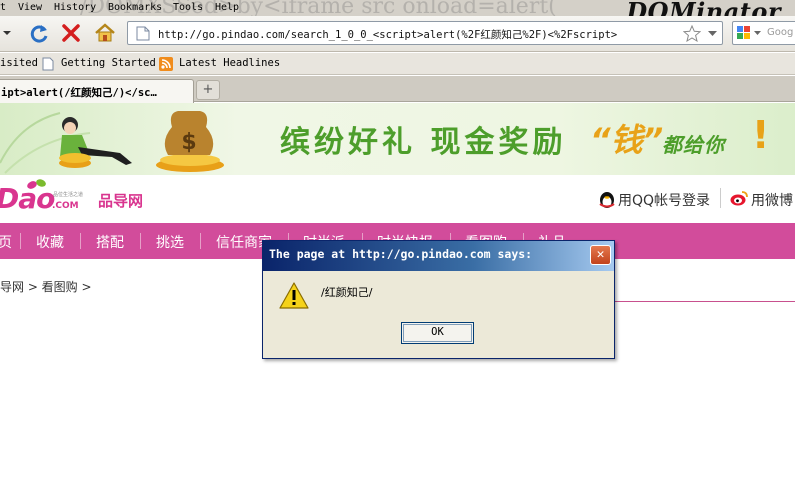  What do you see at coordinates (397, 199) in the screenshot?
I see `site-header: Dao 品位生活之道 .COM 品导网 用QQ帐号登录 用微博` at bounding box center [397, 199].